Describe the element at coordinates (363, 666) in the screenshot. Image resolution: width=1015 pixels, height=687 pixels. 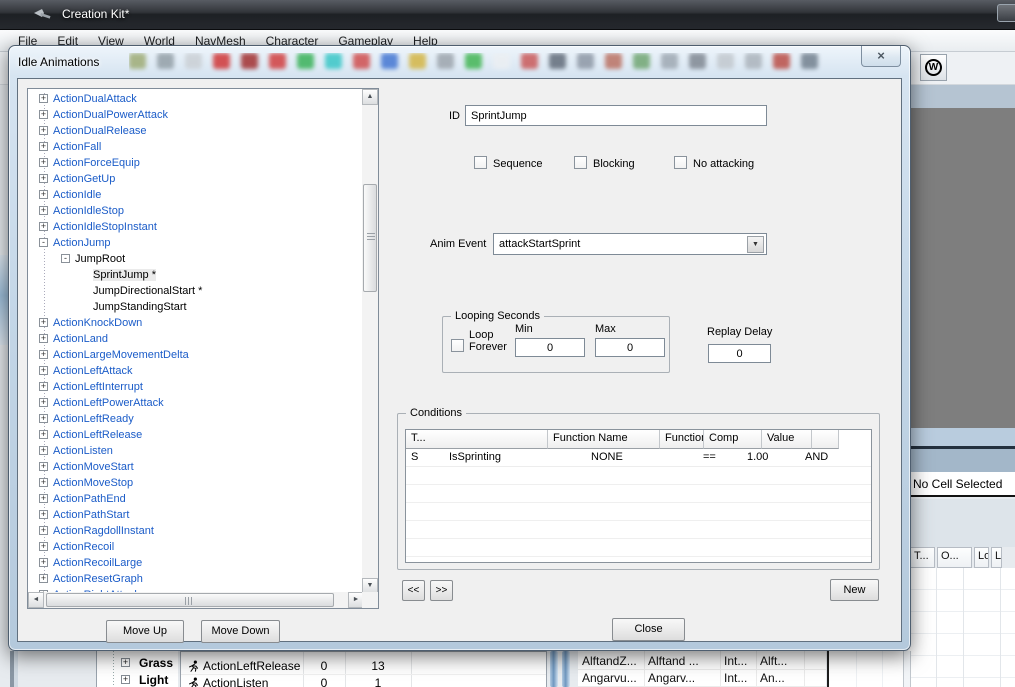
I see `animation-list-row: ActionLeftRelease 0 13` at that location.